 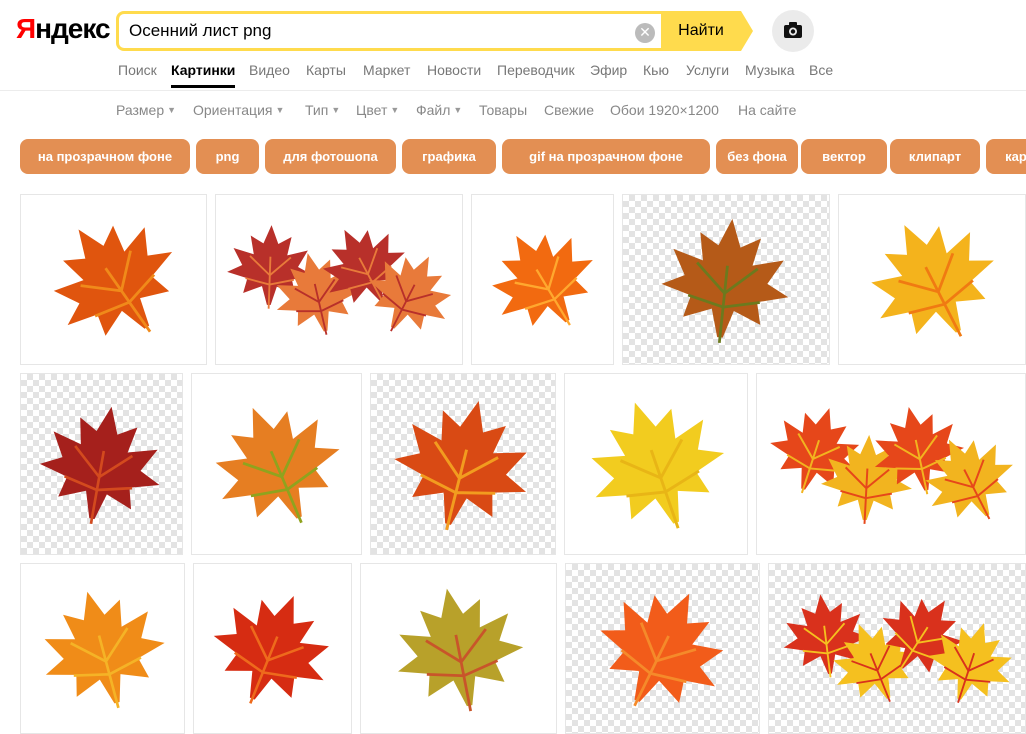 What do you see at coordinates (569, 110) in the screenshot?
I see `filter-fresh: Свежие` at bounding box center [569, 110].